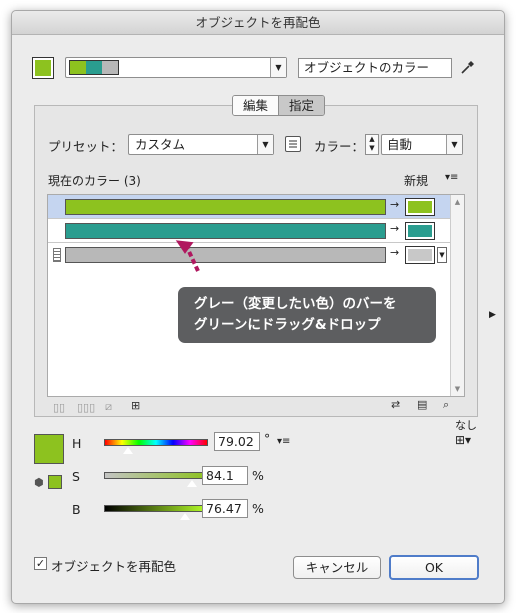  I want to click on tab-edit: 編集, so click(256, 105).